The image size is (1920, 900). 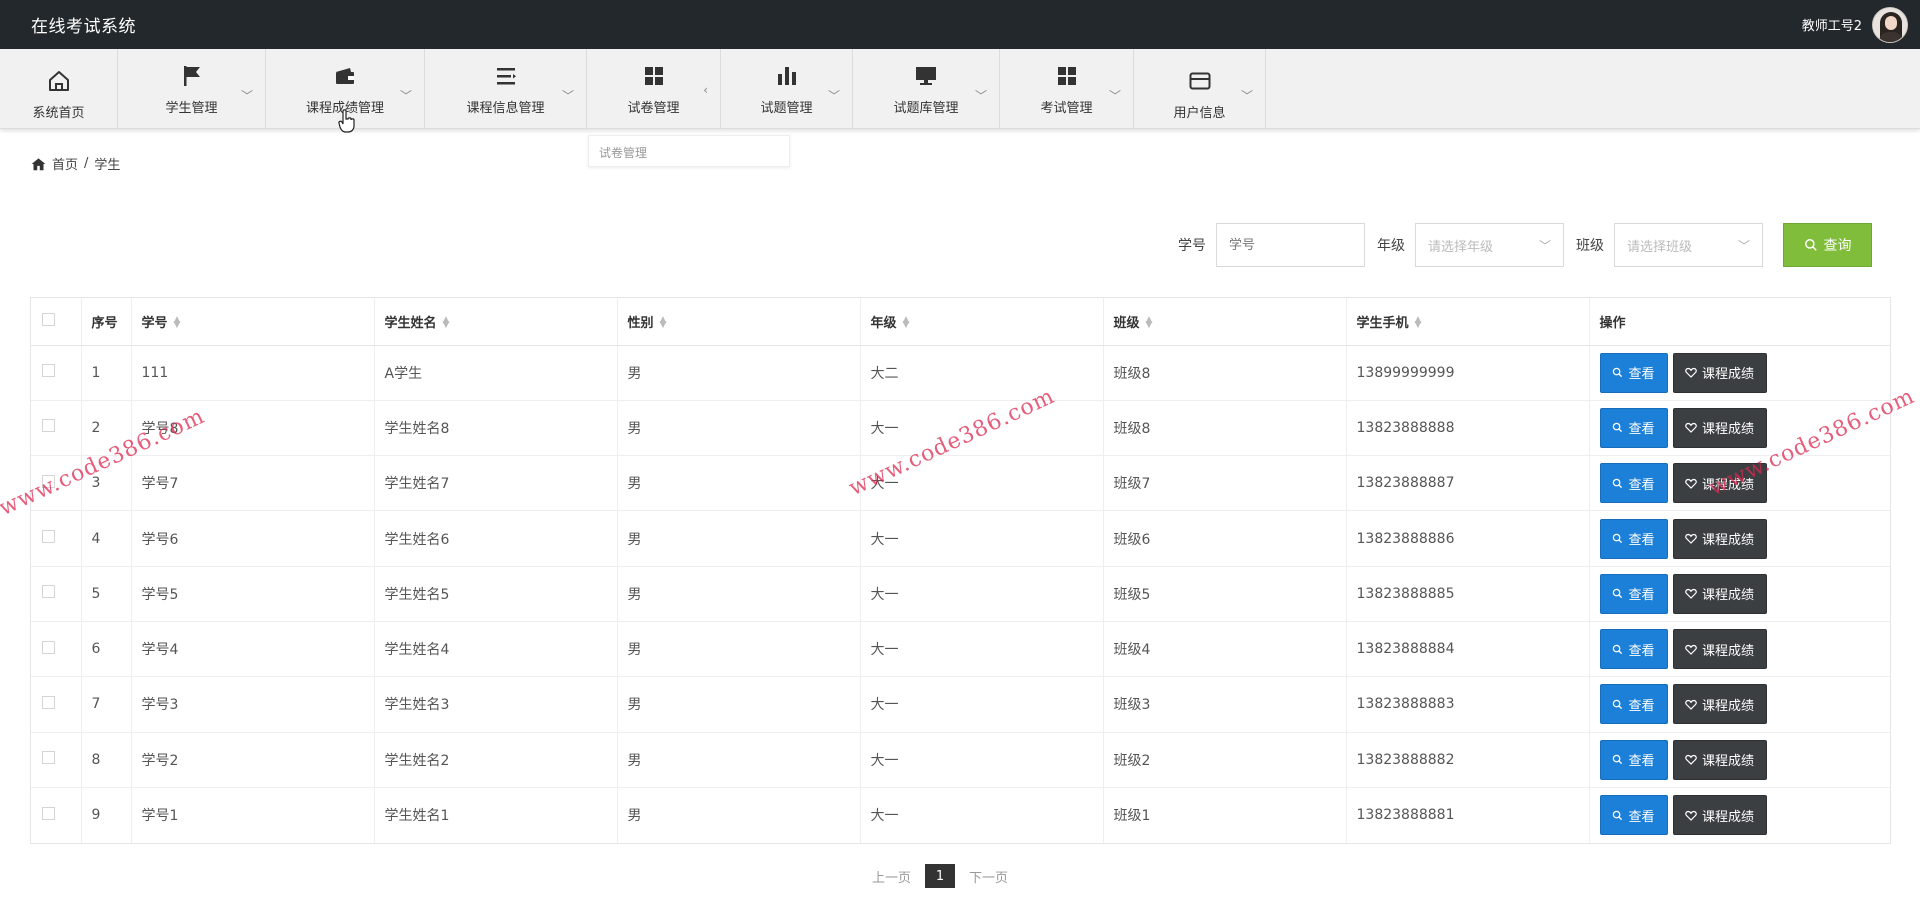 I want to click on table-row: 2 学号8 学生姓名8 男 大一 班级8 13823888888 查看 课程成绩, so click(x=960, y=428).